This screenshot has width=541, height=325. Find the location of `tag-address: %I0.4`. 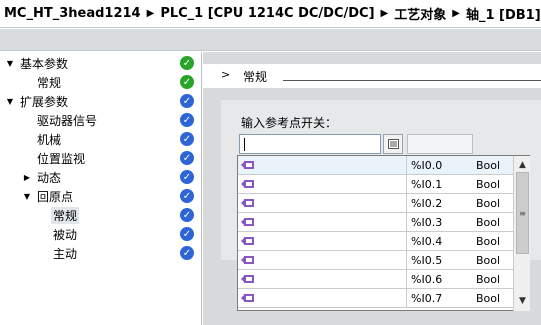

tag-address: %I0.4 is located at coordinates (427, 241).